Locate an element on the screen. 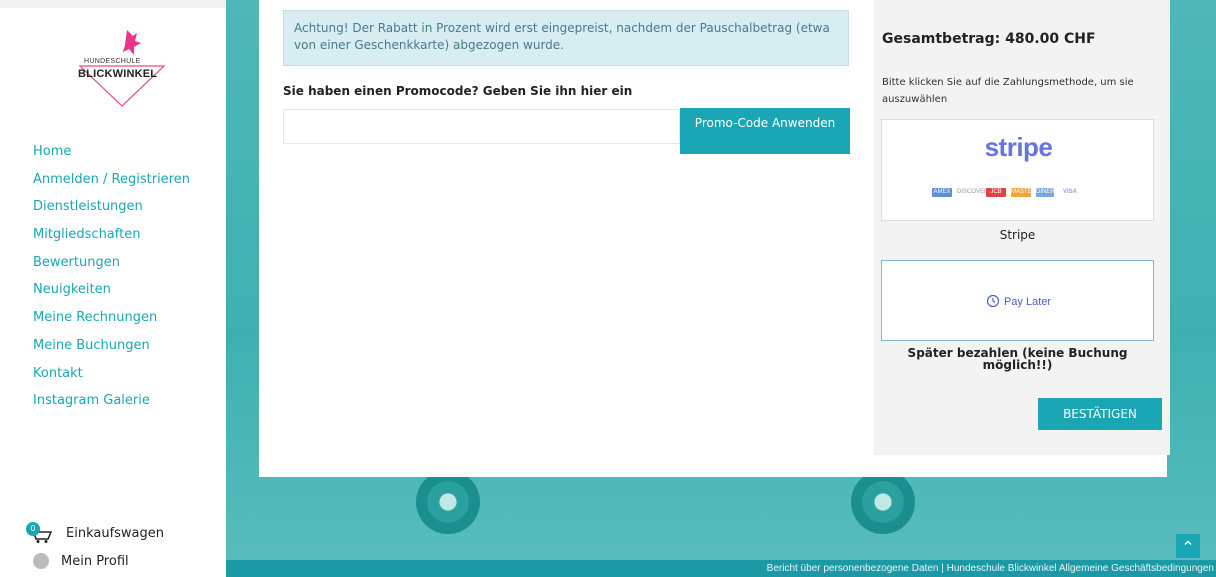 Image resolution: width=1216 pixels, height=577 pixels. jcb-icon: JCB is located at coordinates (996, 192).